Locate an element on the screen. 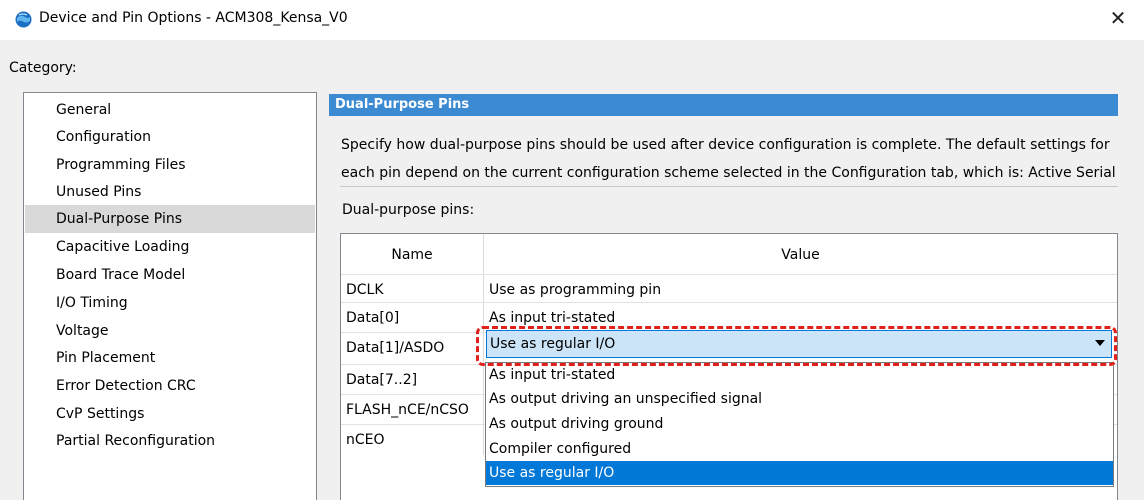  sidebar-item-pin-placement: Pin Placement is located at coordinates (170, 358).